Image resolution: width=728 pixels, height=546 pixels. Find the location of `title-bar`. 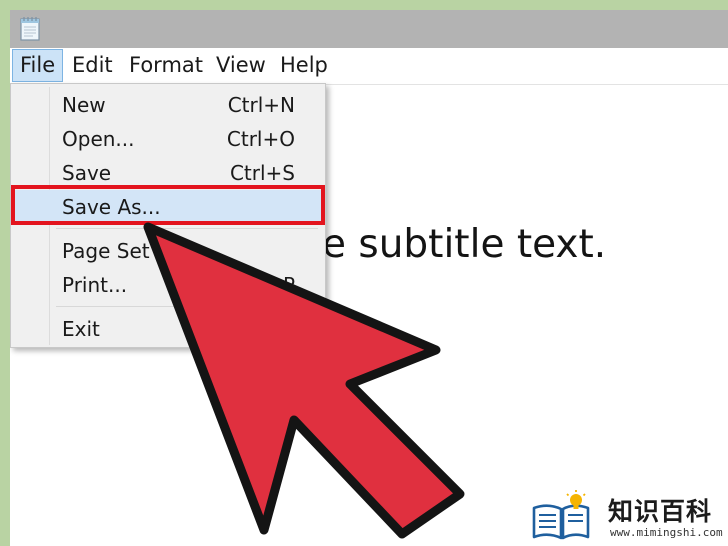

title-bar is located at coordinates (369, 29).